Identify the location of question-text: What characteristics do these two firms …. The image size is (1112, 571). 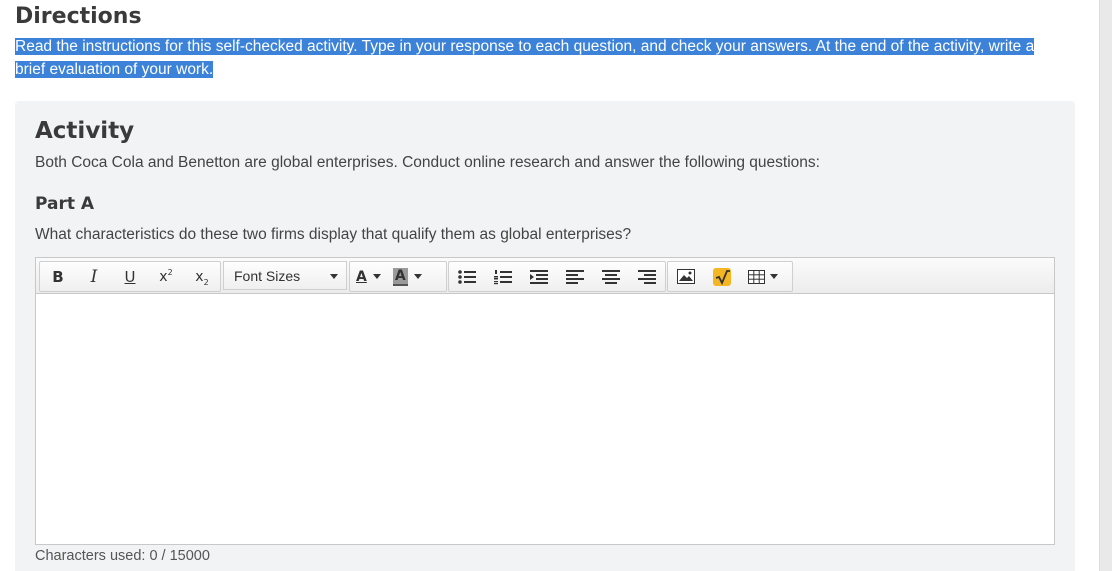
(333, 234).